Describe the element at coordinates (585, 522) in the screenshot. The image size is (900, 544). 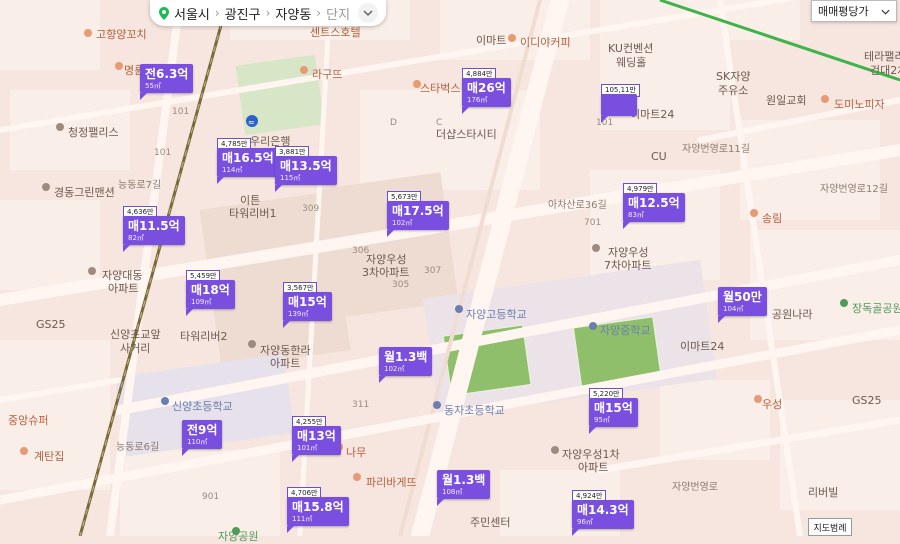
I see `listing-area: 96㎡` at that location.